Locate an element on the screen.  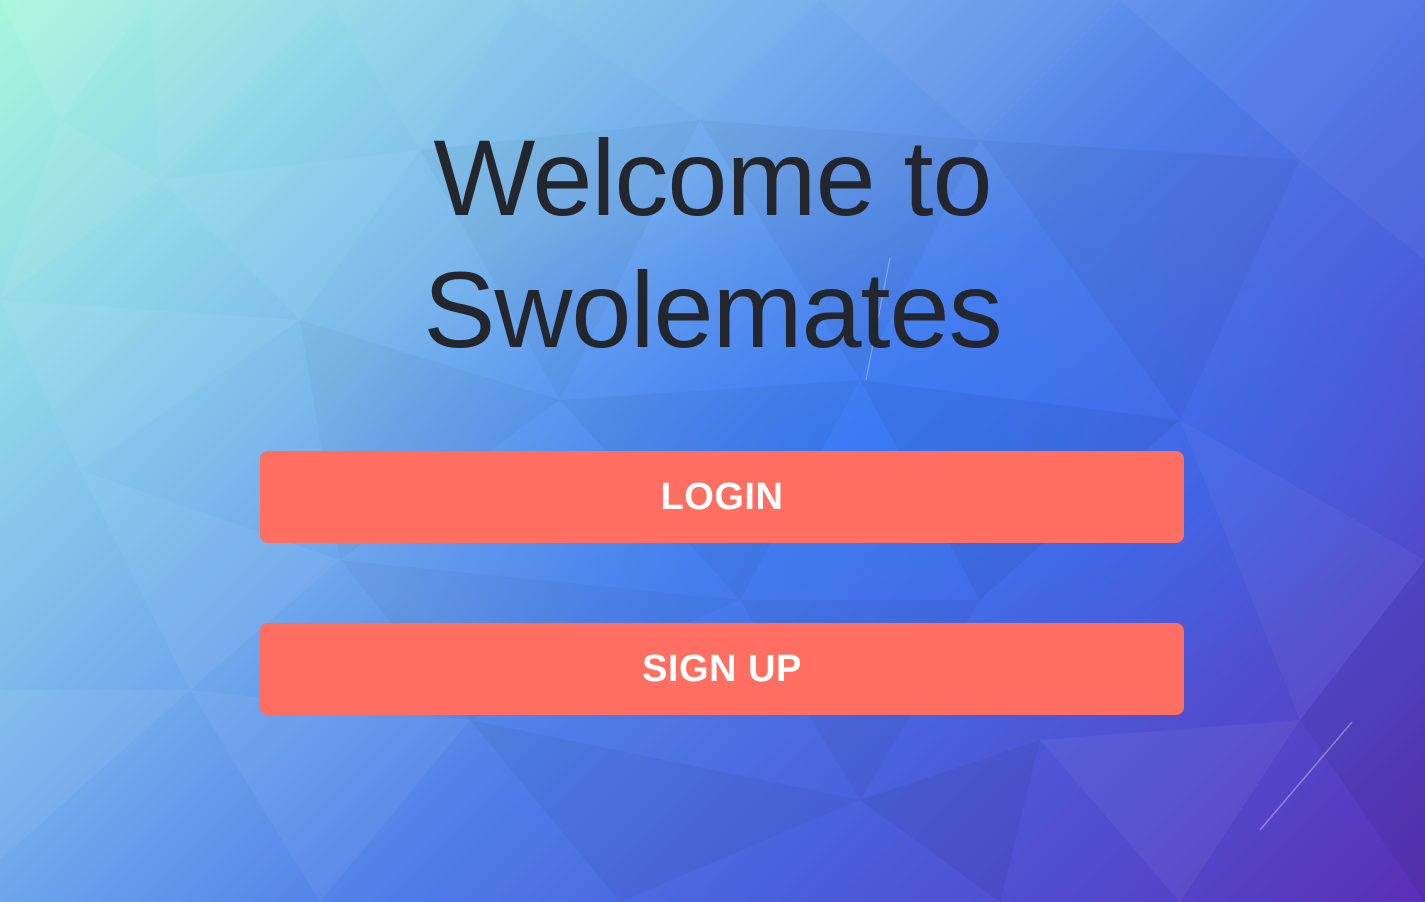
login-button-label: LOGIN is located at coordinates (722, 496).